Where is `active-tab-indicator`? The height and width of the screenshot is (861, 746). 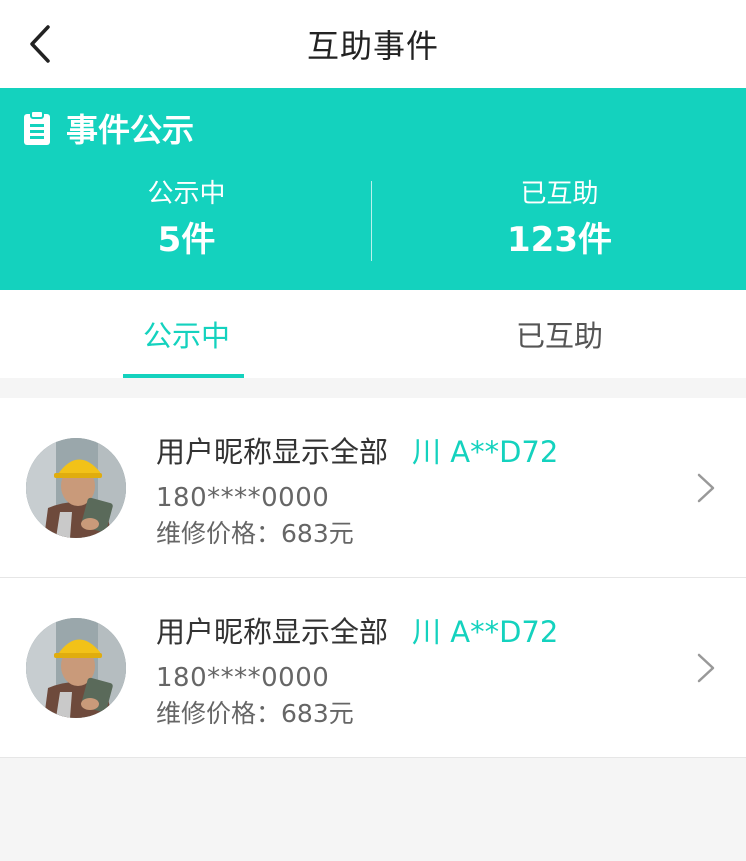 active-tab-indicator is located at coordinates (183, 376).